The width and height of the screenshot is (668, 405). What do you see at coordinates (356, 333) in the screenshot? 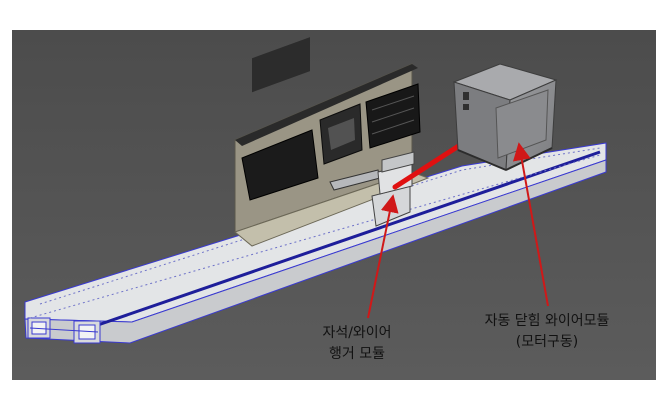
I see `label-hanger-line-1: 자석/와이어` at bounding box center [356, 333].